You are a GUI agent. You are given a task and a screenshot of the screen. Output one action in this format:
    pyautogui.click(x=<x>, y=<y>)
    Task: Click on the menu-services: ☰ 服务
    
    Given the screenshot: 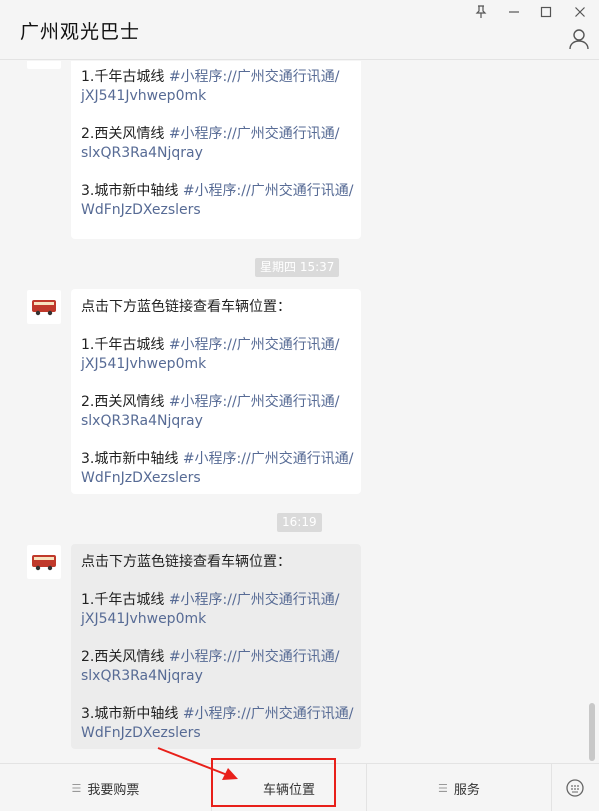 What is the action you would take?
    pyautogui.click(x=459, y=787)
    